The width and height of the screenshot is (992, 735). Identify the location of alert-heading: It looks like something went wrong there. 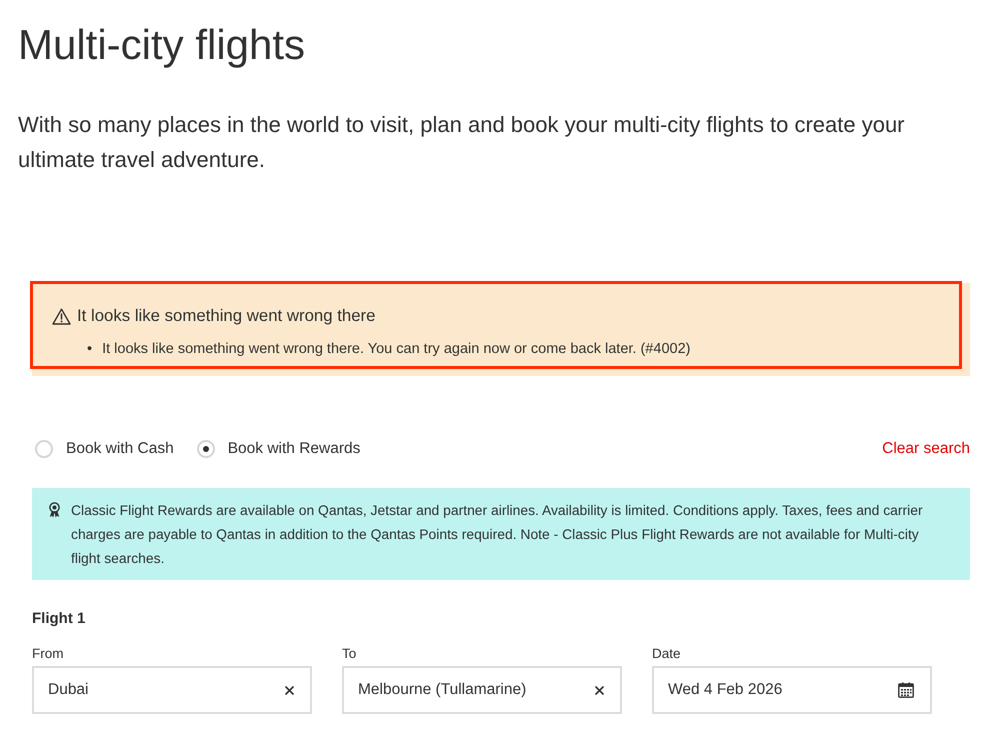
(226, 316).